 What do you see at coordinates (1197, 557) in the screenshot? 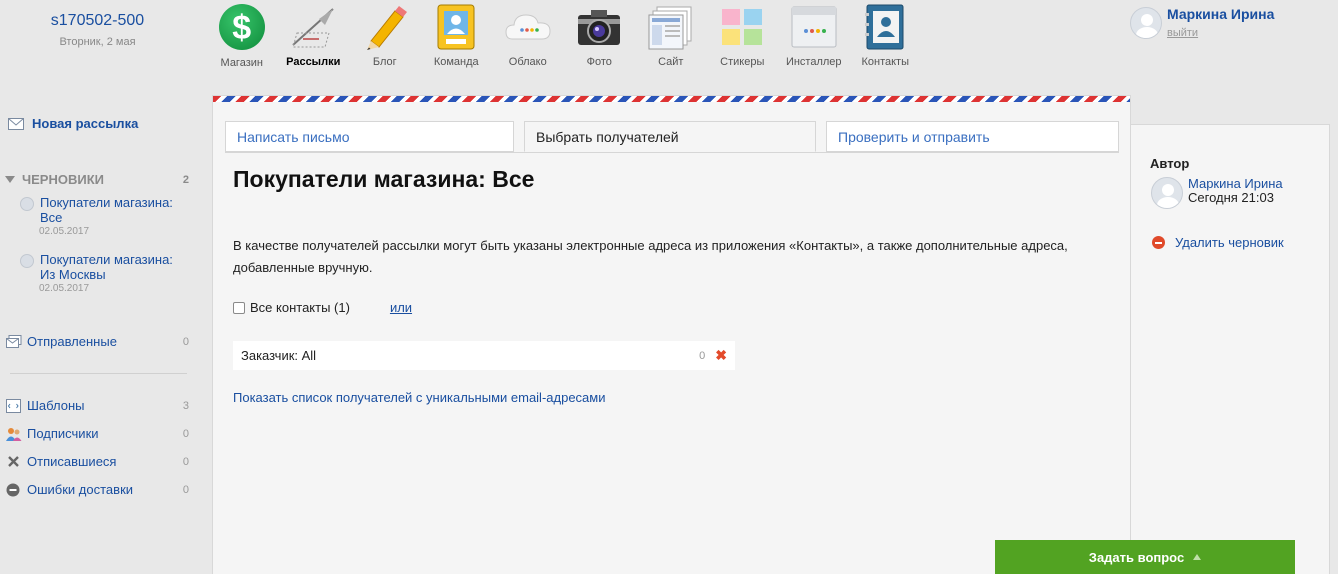
I see `caret-up-icon` at bounding box center [1197, 557].